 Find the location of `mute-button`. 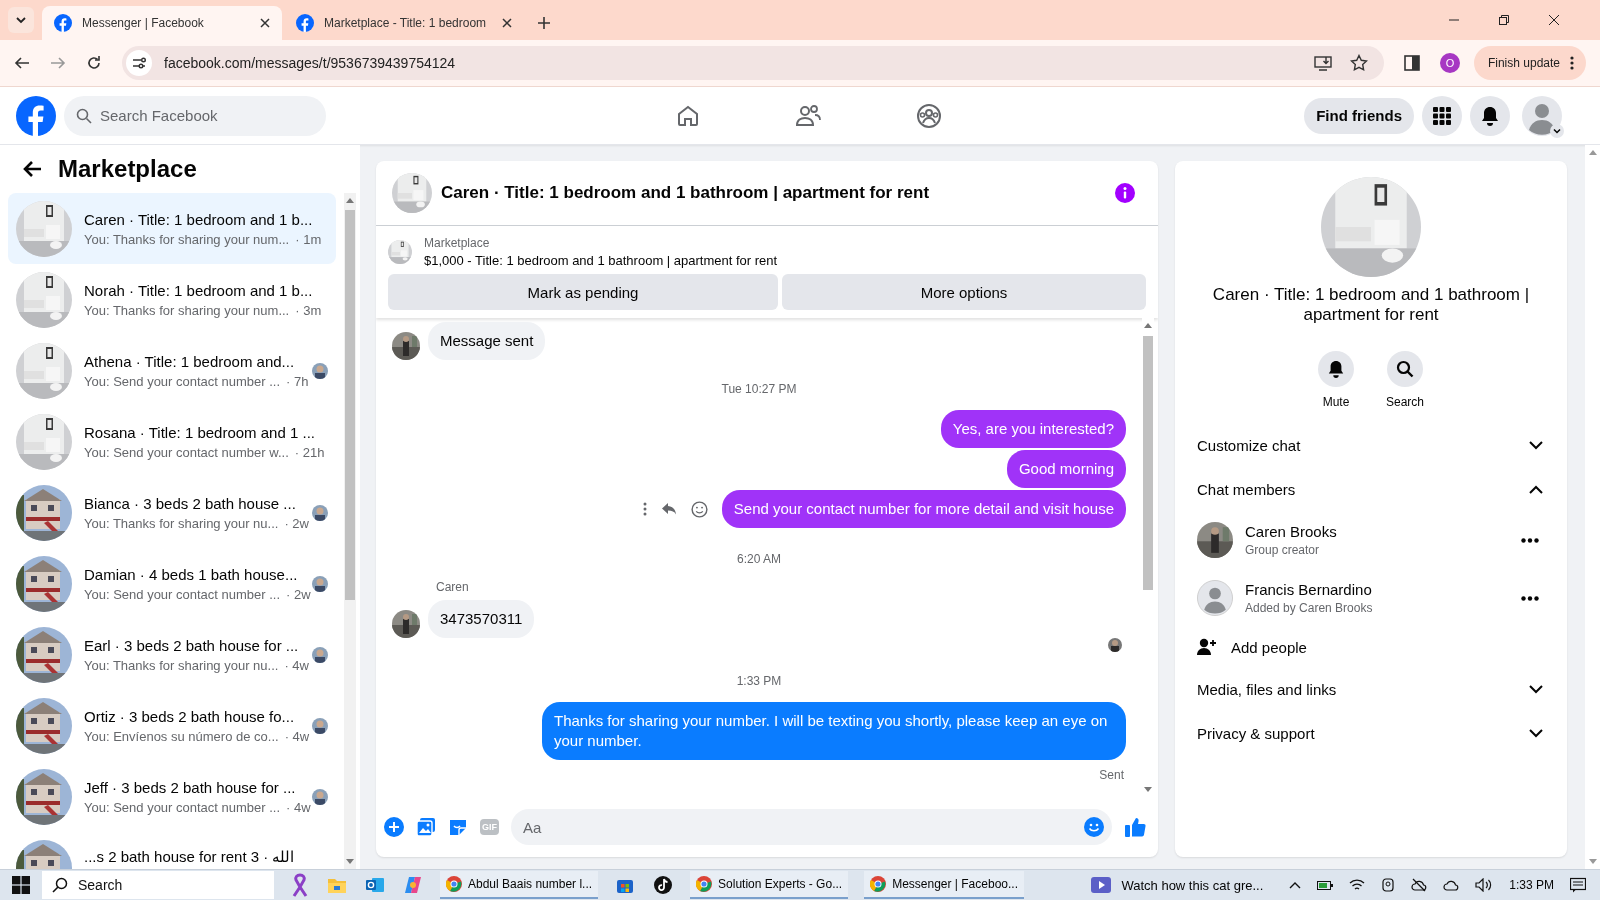

mute-button is located at coordinates (1336, 369).